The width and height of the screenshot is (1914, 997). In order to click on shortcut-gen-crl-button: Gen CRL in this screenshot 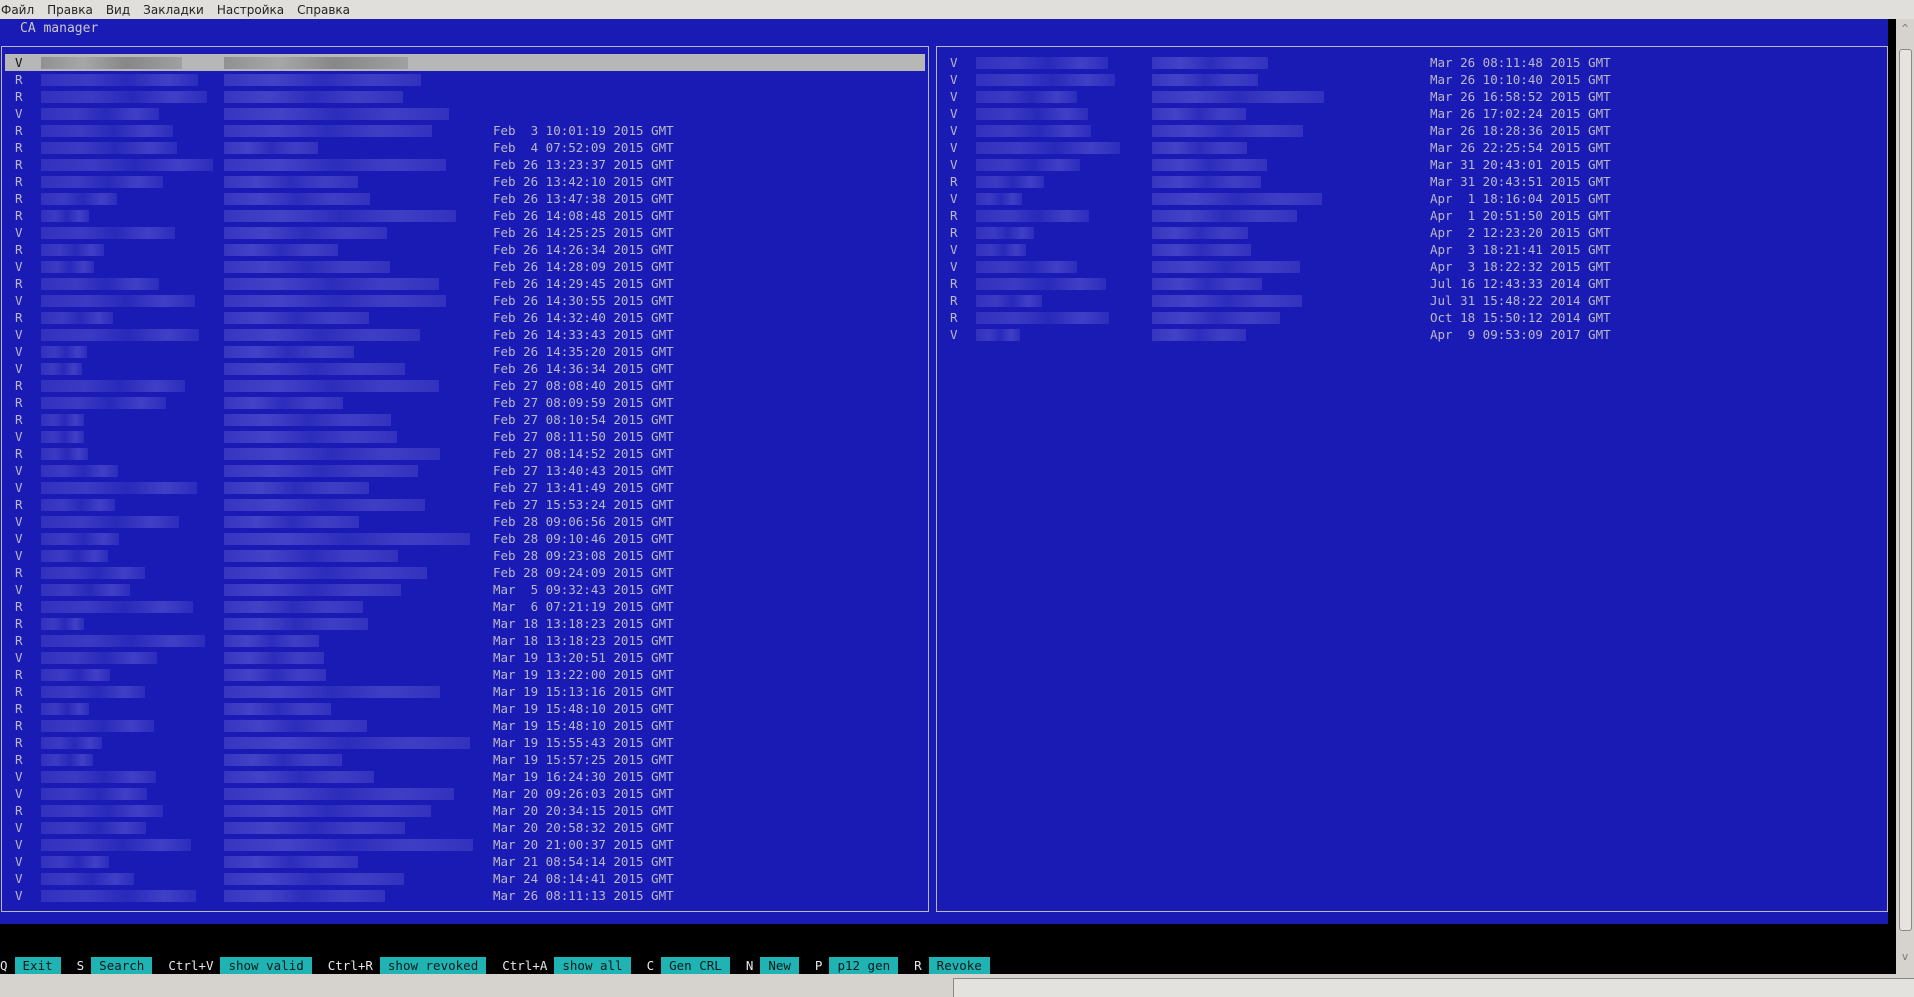, I will do `click(695, 965)`.